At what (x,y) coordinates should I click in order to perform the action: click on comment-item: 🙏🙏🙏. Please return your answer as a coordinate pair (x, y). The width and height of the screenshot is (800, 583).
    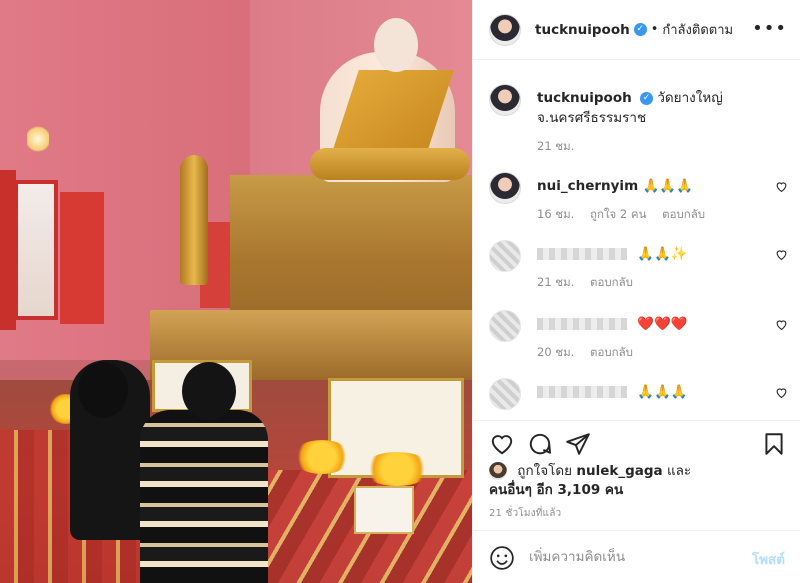
    Looking at the image, I should click on (639, 397).